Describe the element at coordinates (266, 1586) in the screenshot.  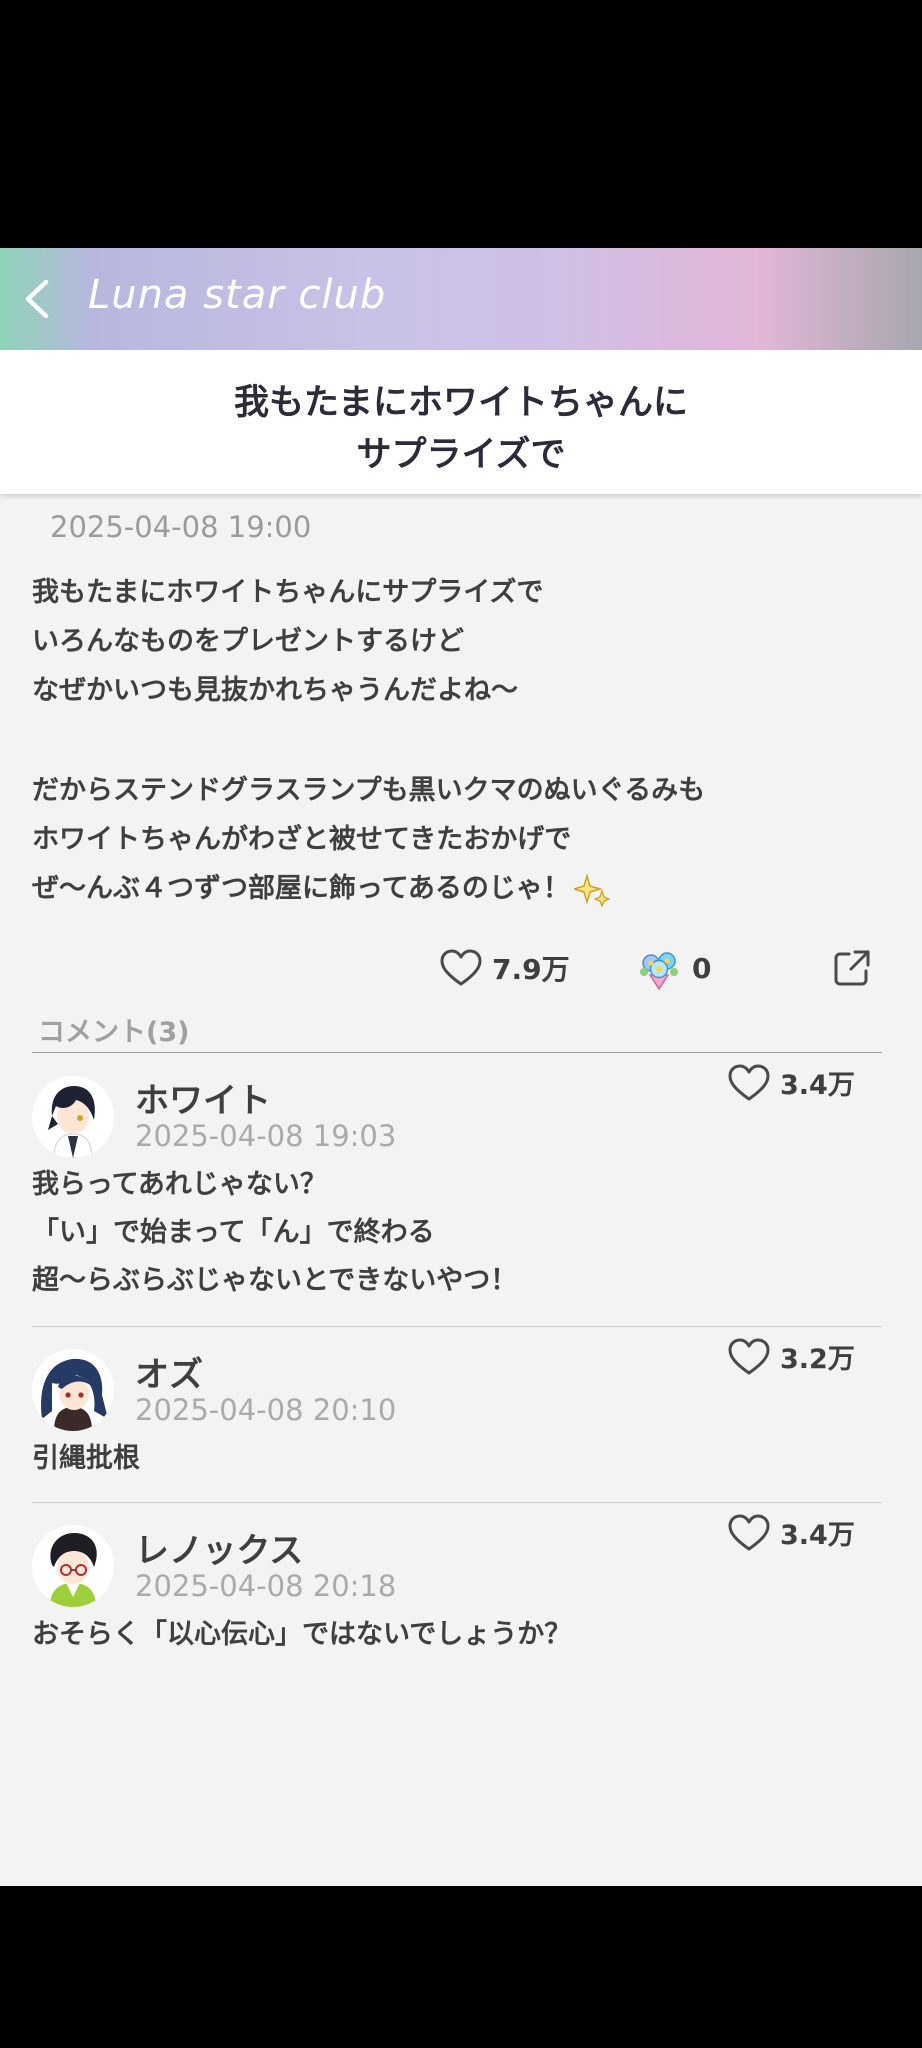
I see `comment-date: 2025-04-08 20:18` at that location.